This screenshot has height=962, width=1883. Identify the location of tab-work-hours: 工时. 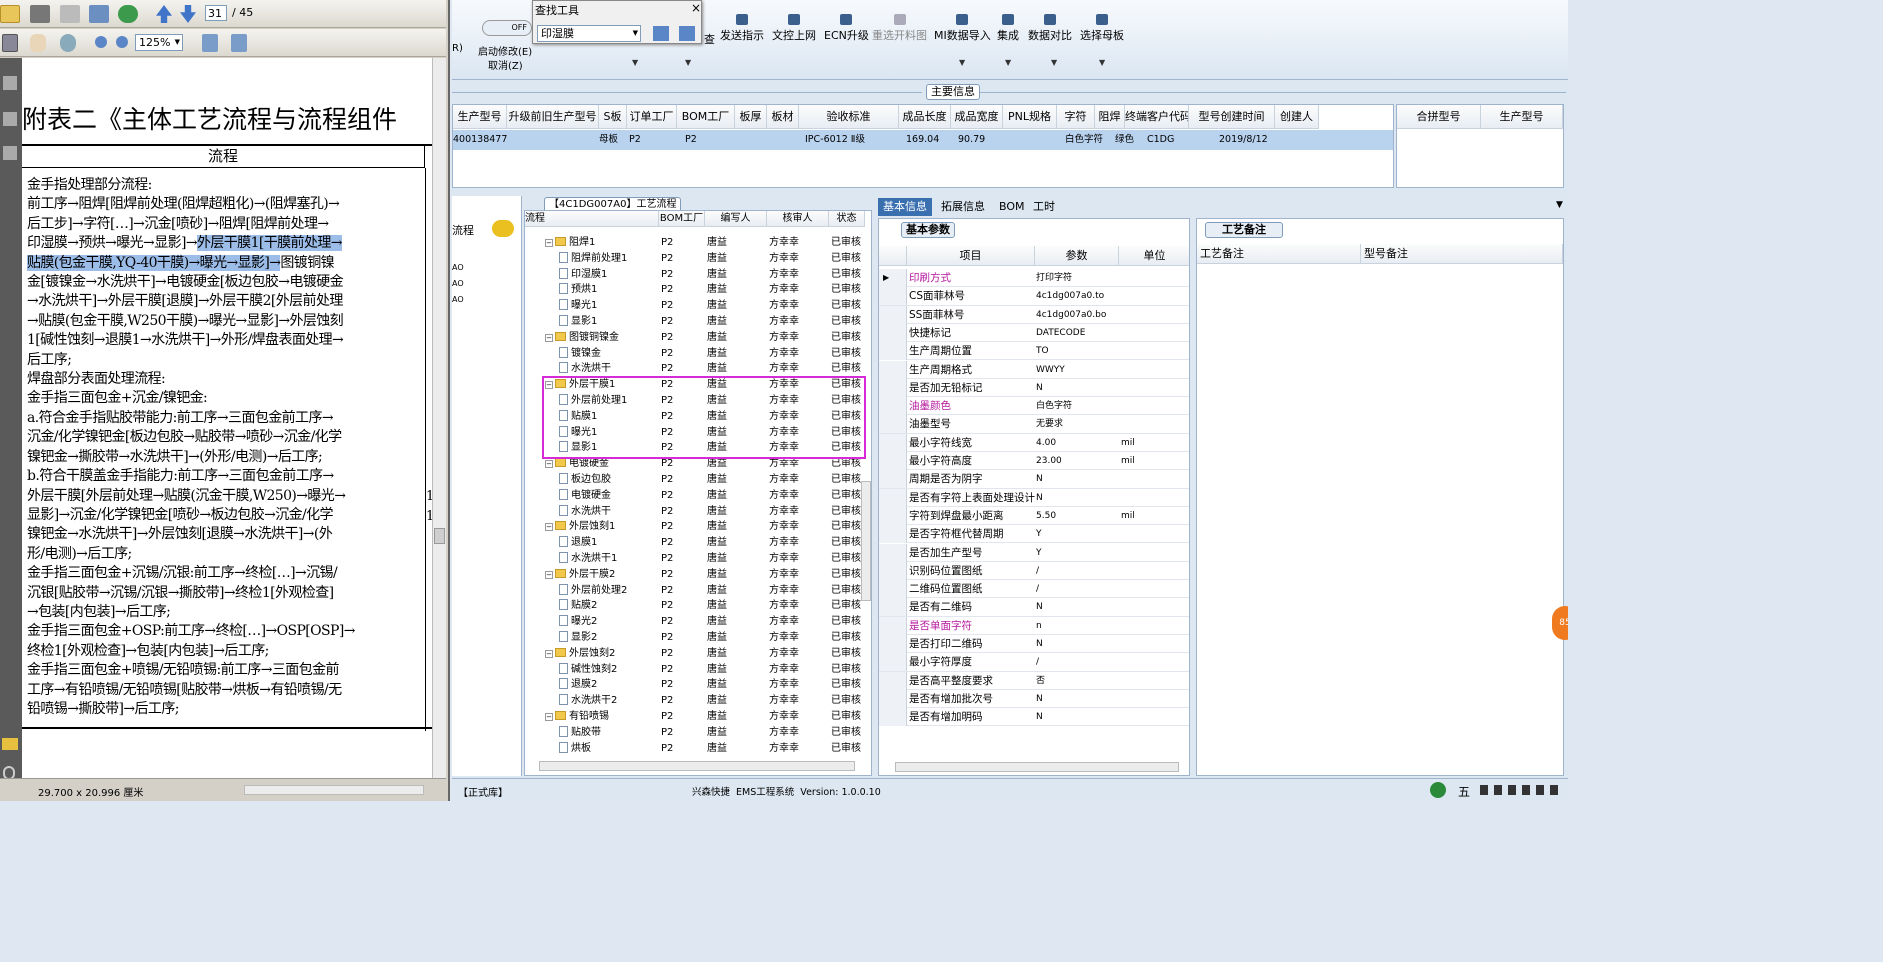
(1044, 207).